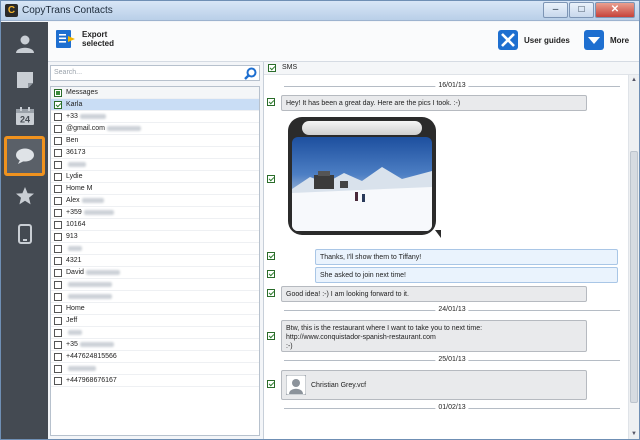  What do you see at coordinates (155, 93) in the screenshot?
I see `list-header: Messages` at bounding box center [155, 93].